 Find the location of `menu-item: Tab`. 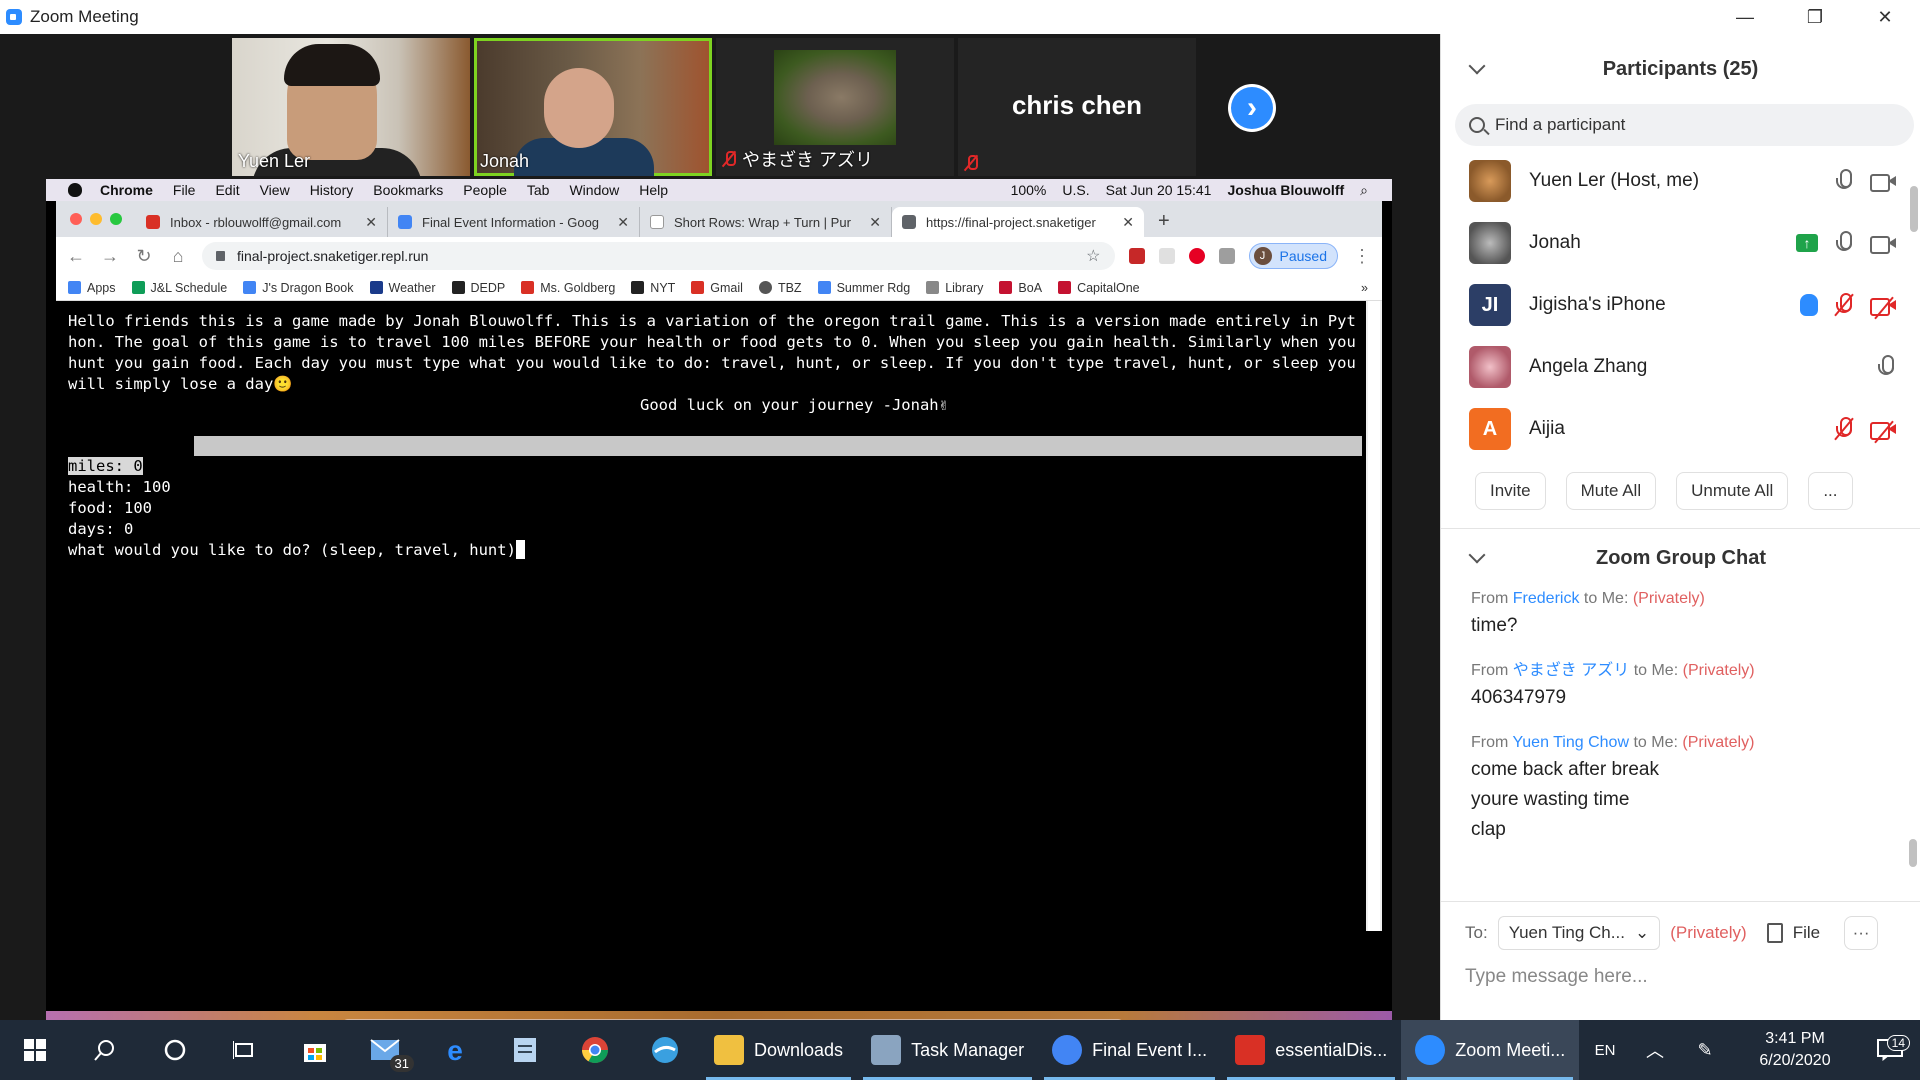

menu-item: Tab is located at coordinates (538, 190).